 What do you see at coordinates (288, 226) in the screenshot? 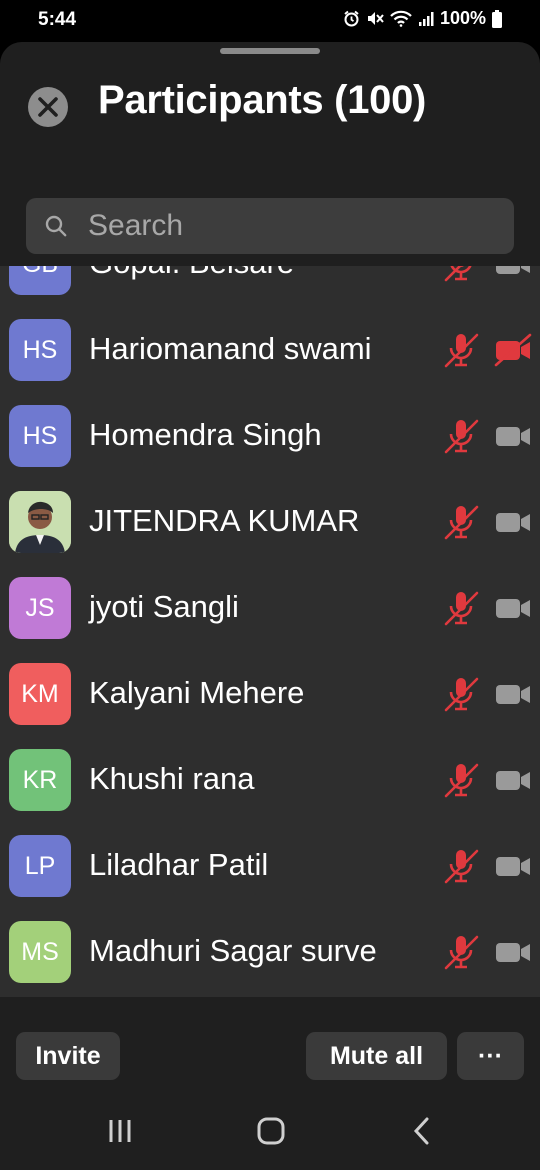
I see `search-input` at bounding box center [288, 226].